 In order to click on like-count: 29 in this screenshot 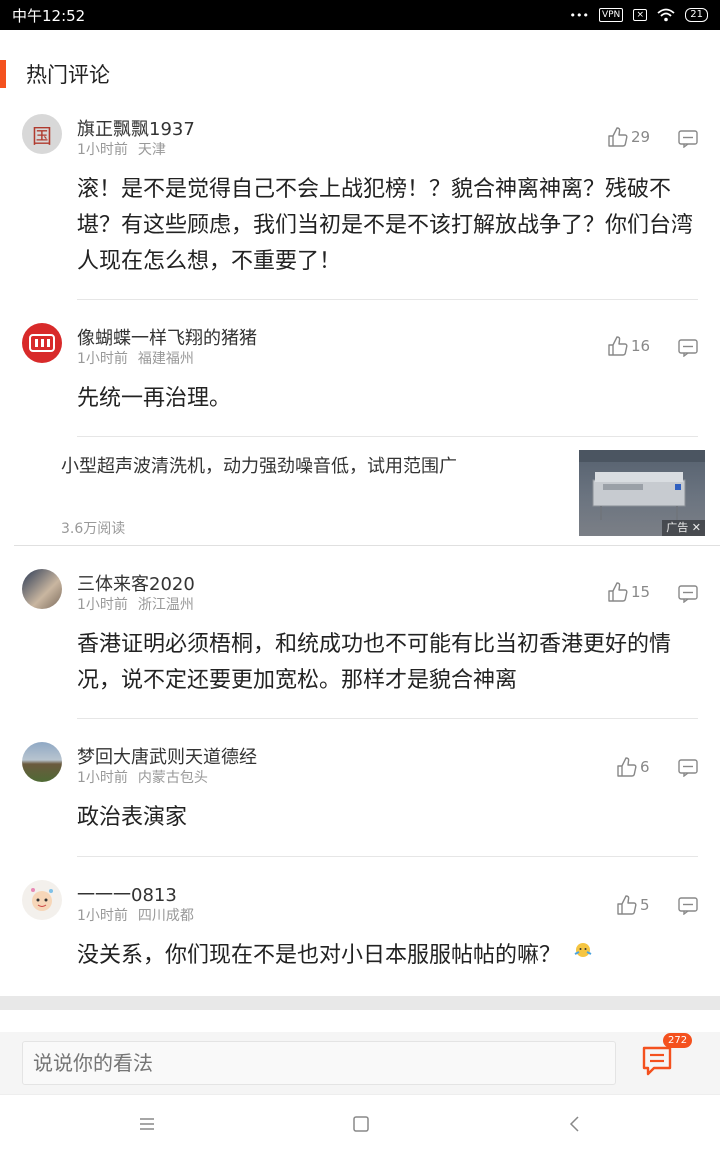, I will do `click(641, 137)`.